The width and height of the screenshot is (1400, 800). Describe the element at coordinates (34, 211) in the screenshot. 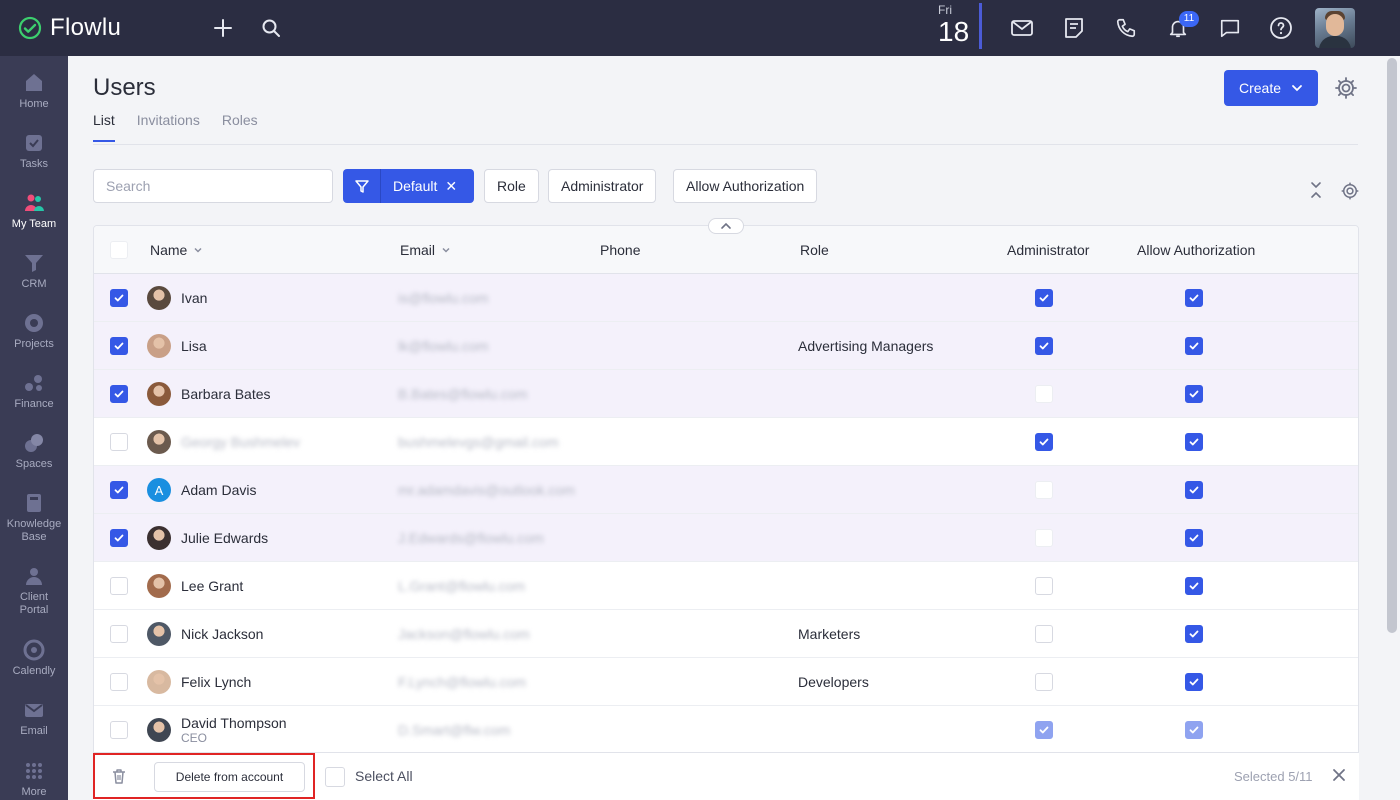

I see `sidebar-item-my-team: My Team` at that location.